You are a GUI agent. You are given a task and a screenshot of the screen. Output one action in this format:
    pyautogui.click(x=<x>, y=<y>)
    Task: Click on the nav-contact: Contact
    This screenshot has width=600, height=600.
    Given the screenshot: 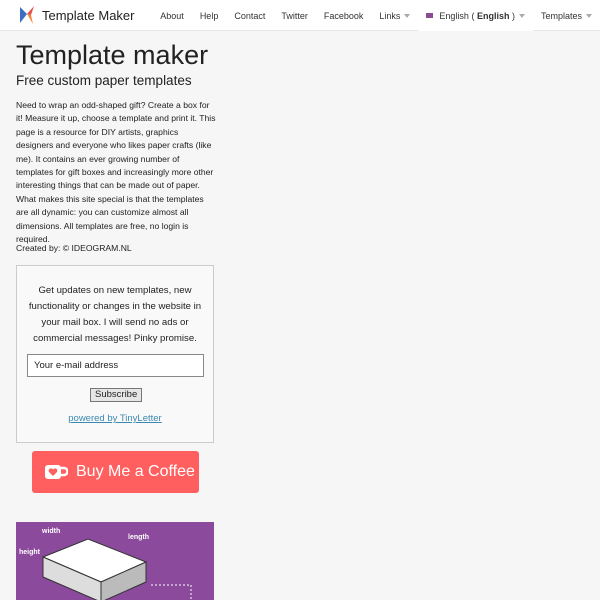 What is the action you would take?
    pyautogui.click(x=249, y=15)
    